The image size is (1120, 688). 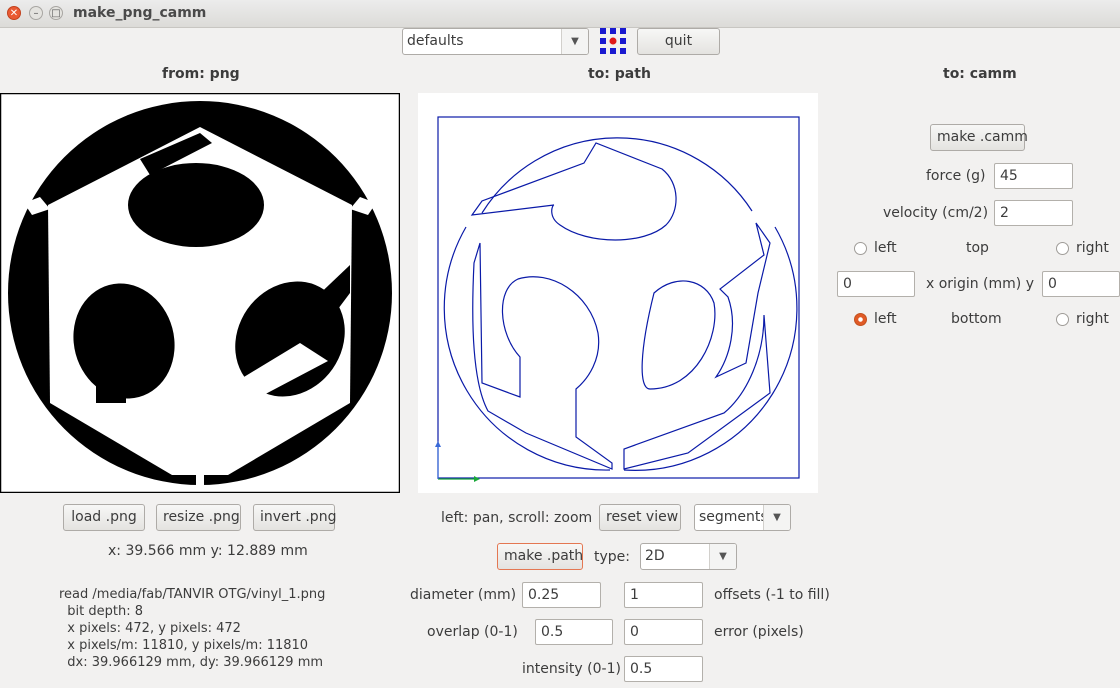 What do you see at coordinates (772, 595) in the screenshot?
I see `offsets-label: offsets (-1 to fill)` at bounding box center [772, 595].